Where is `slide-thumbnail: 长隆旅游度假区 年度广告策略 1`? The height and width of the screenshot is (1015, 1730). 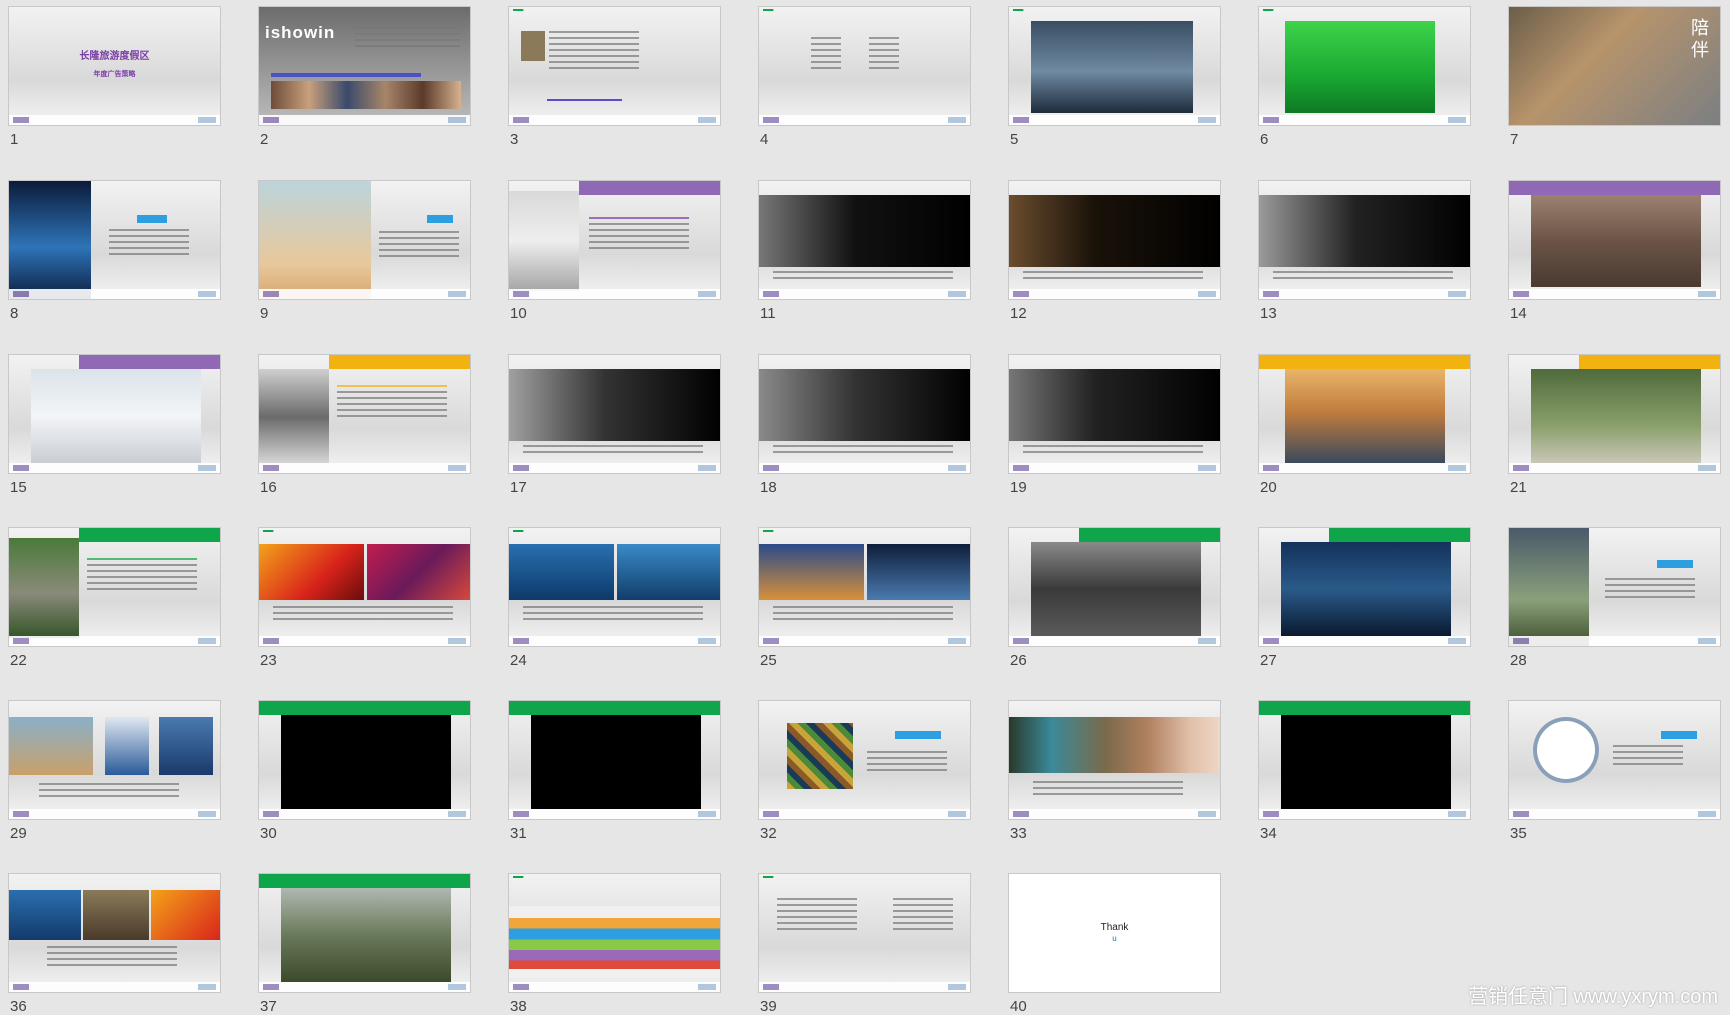
slide-thumbnail: 长隆旅游度假区 年度广告策略 1 is located at coordinates (114, 77).